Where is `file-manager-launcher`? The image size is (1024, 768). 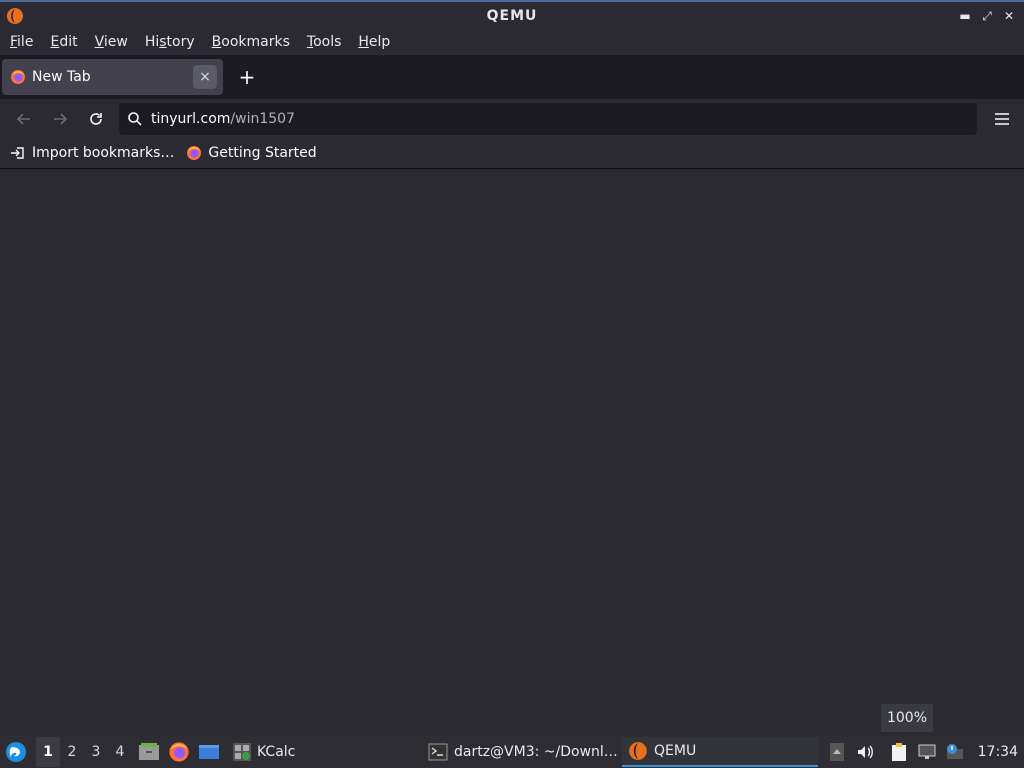 file-manager-launcher is located at coordinates (149, 752).